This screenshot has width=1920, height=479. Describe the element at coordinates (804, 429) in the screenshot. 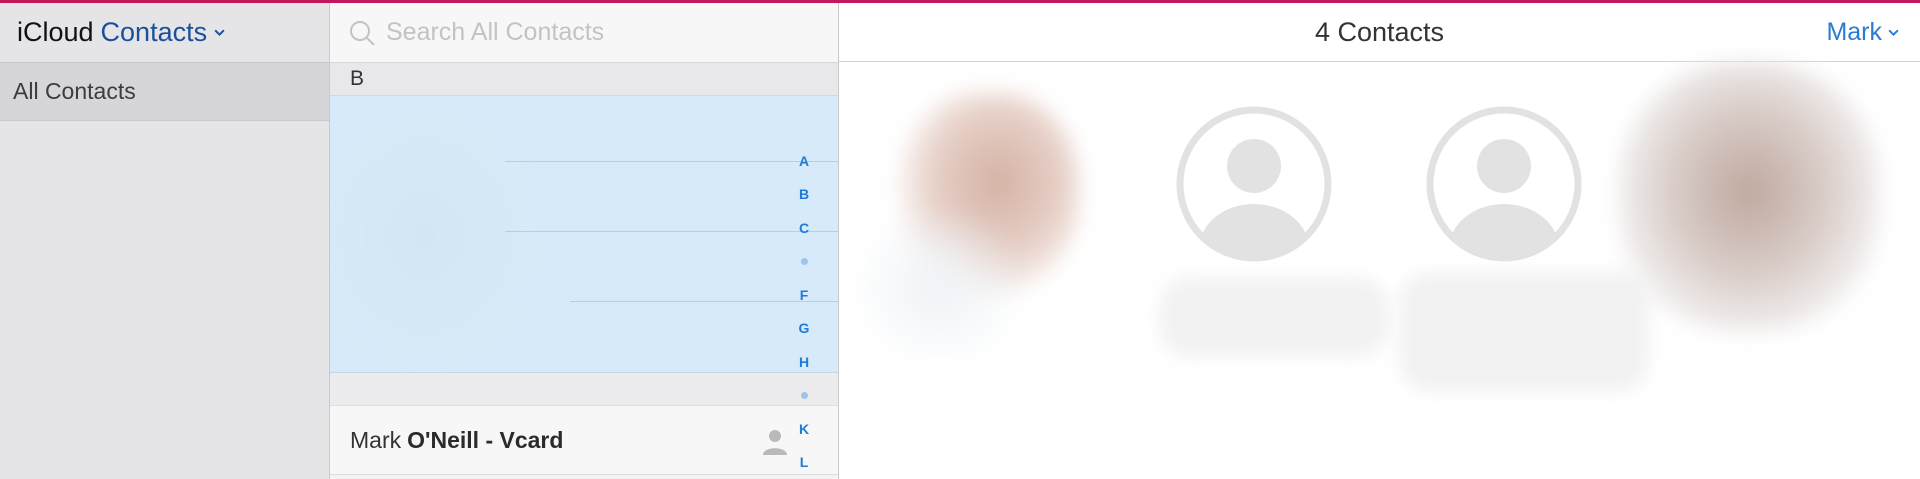

I see `index-letter: K` at that location.